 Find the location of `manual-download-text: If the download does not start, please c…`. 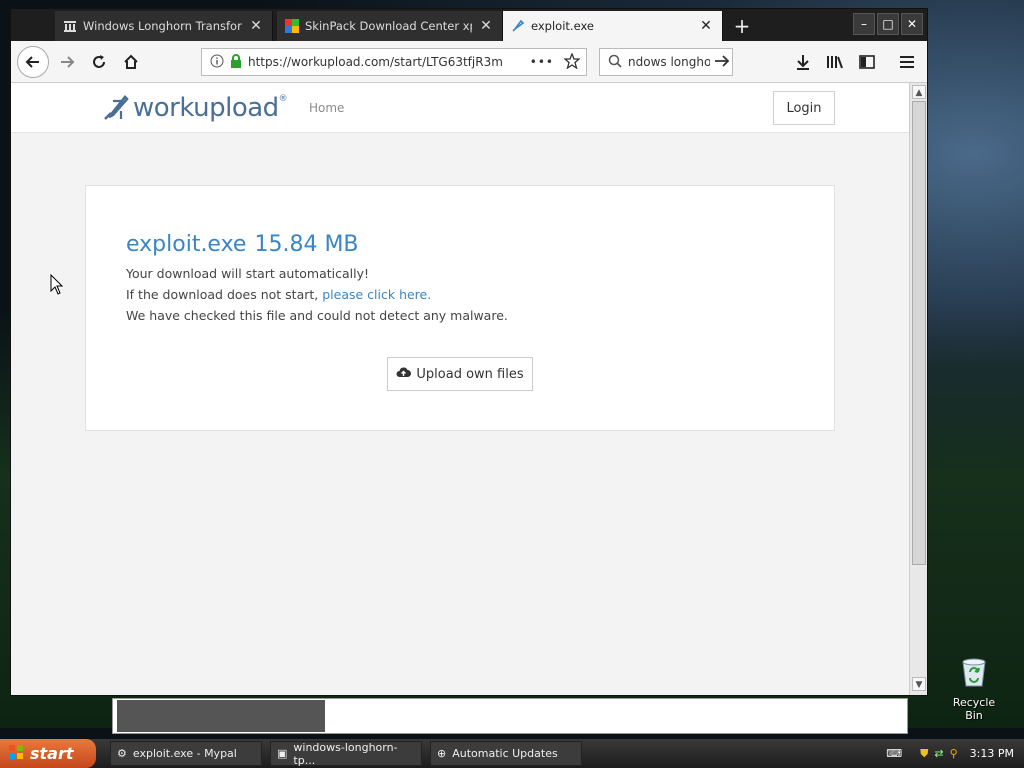

manual-download-text: If the download does not start, please c… is located at coordinates (278, 294).